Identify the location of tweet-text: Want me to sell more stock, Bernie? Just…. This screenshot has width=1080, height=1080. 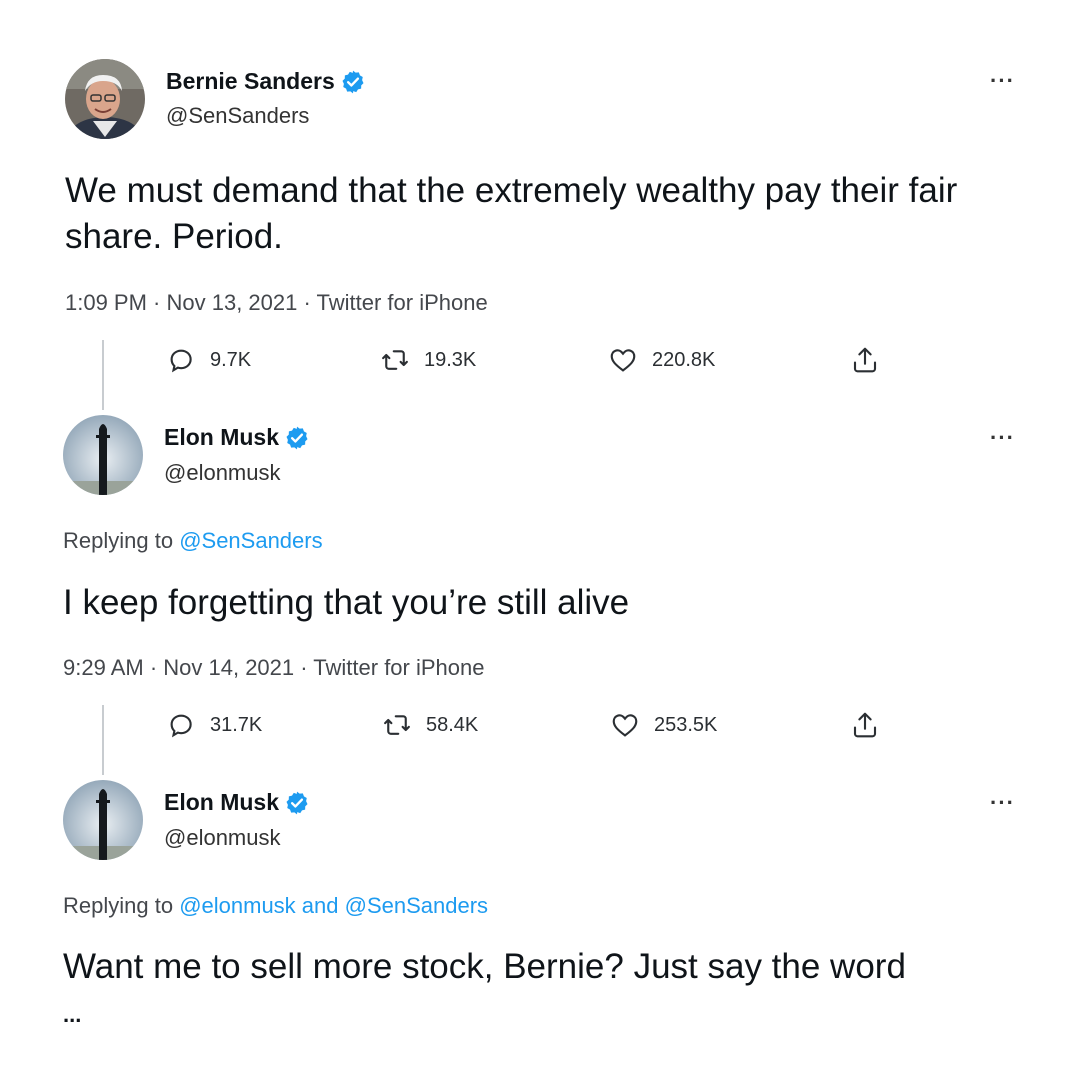
(484, 966).